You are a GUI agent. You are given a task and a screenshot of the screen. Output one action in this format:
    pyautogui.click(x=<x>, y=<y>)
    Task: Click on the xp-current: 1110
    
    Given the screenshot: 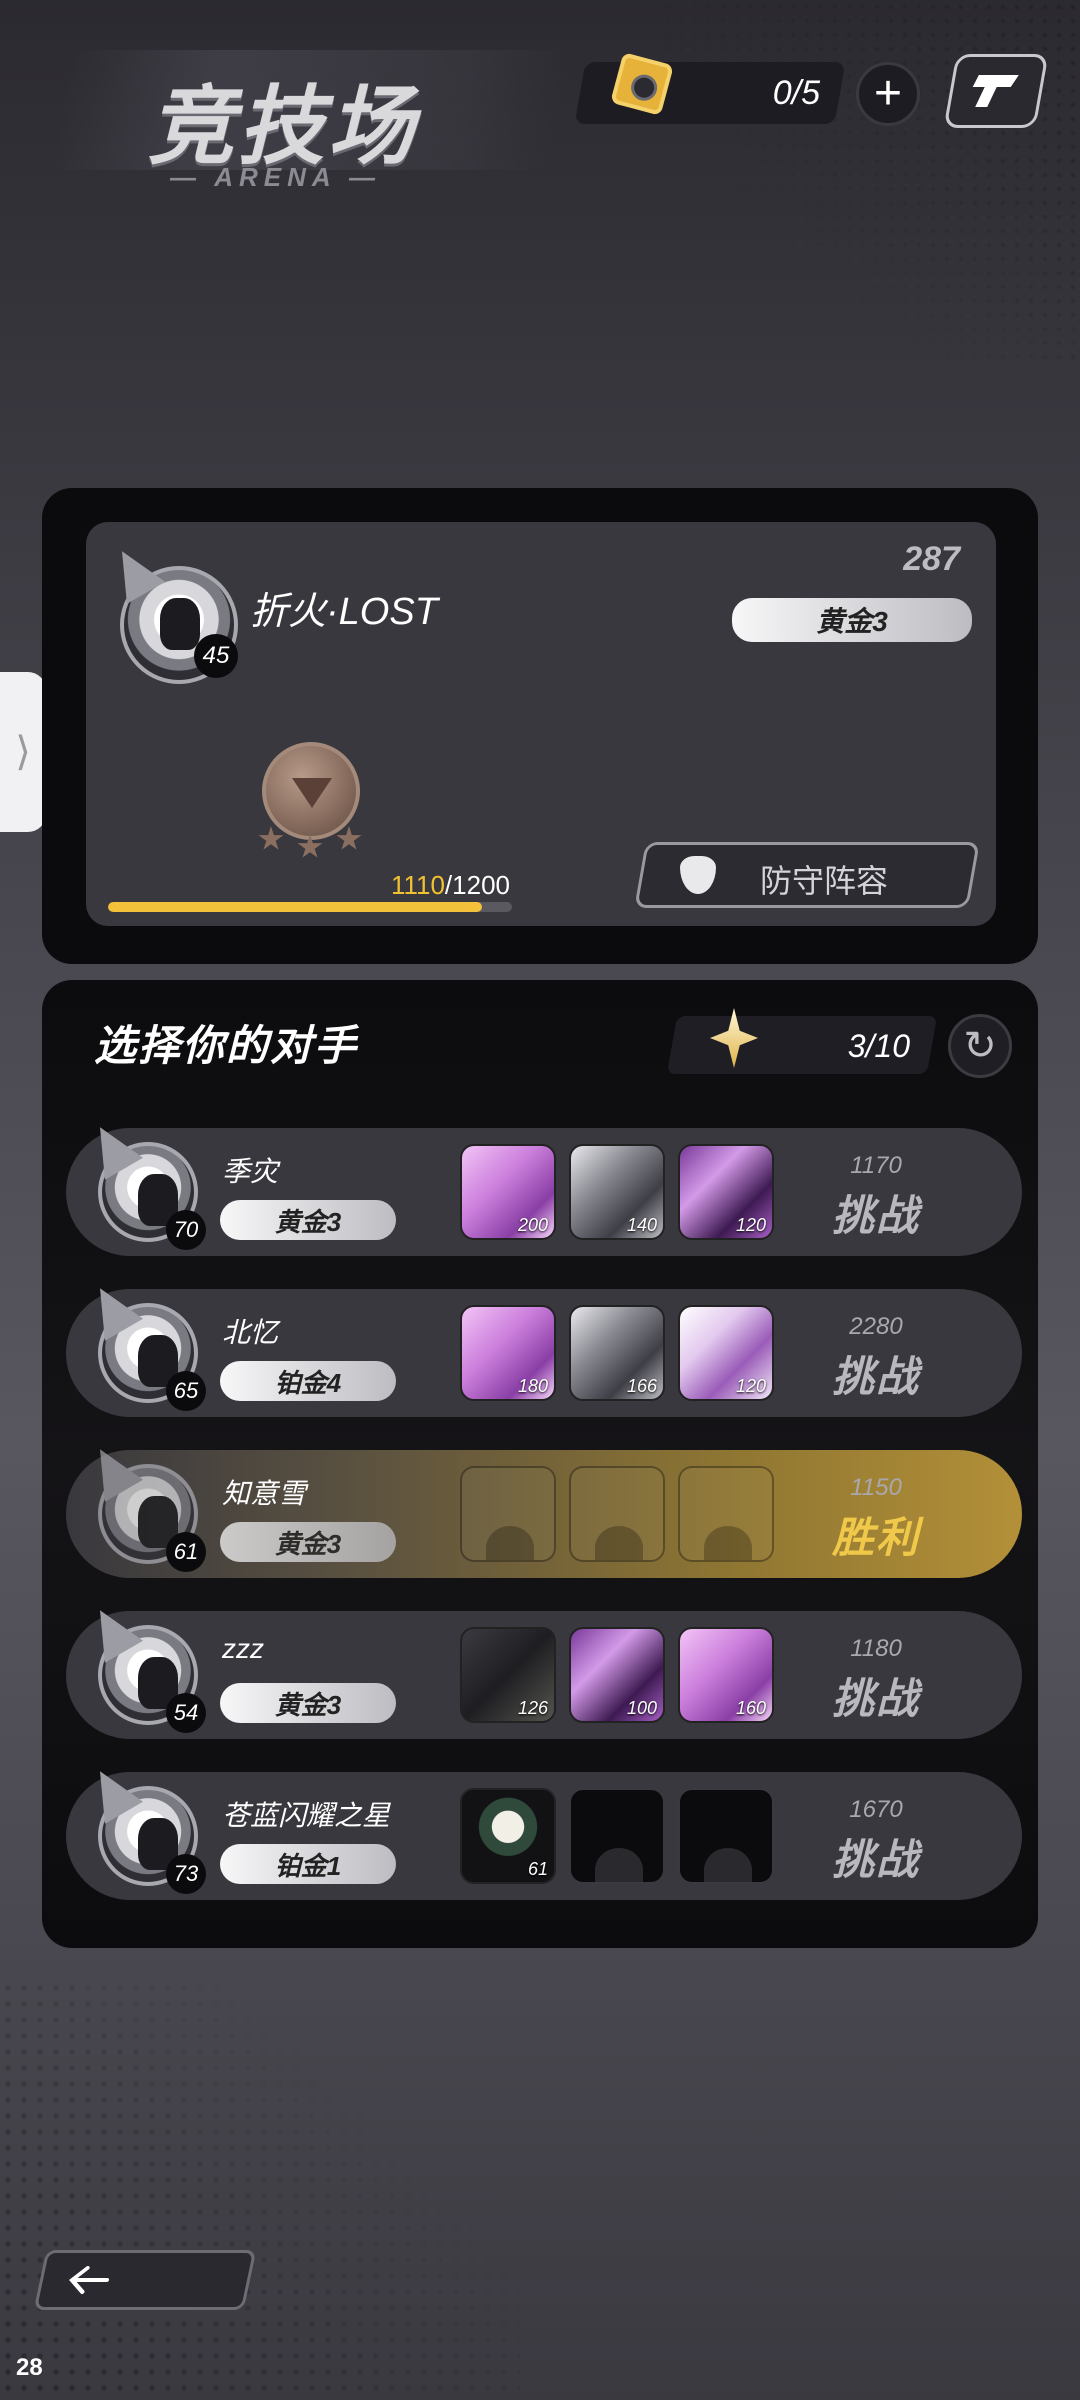 What is the action you would take?
    pyautogui.click(x=417, y=885)
    